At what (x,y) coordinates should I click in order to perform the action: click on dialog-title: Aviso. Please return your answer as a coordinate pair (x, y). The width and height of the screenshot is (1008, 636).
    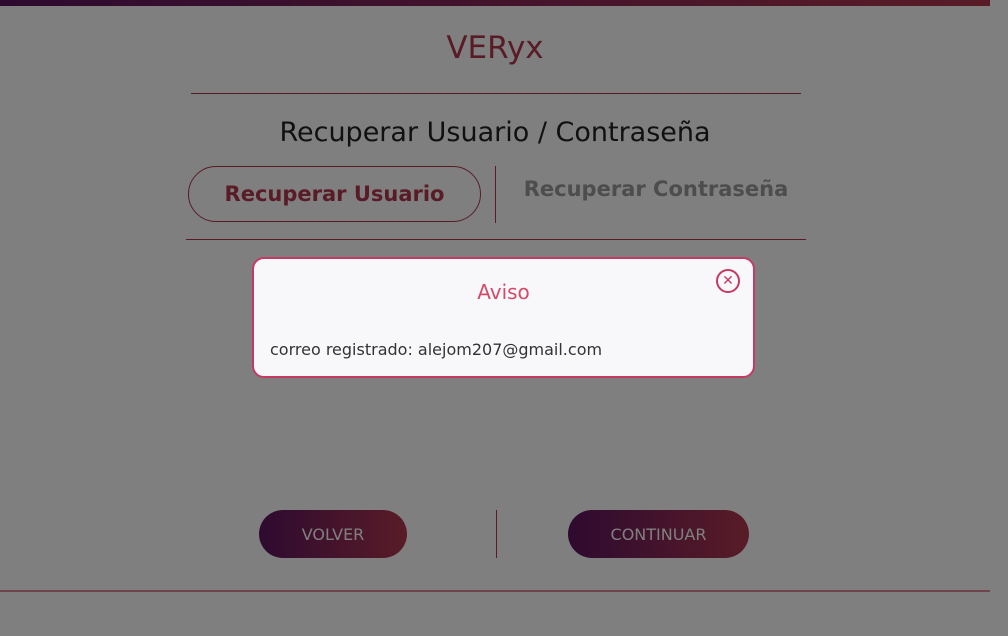
    Looking at the image, I should click on (503, 292).